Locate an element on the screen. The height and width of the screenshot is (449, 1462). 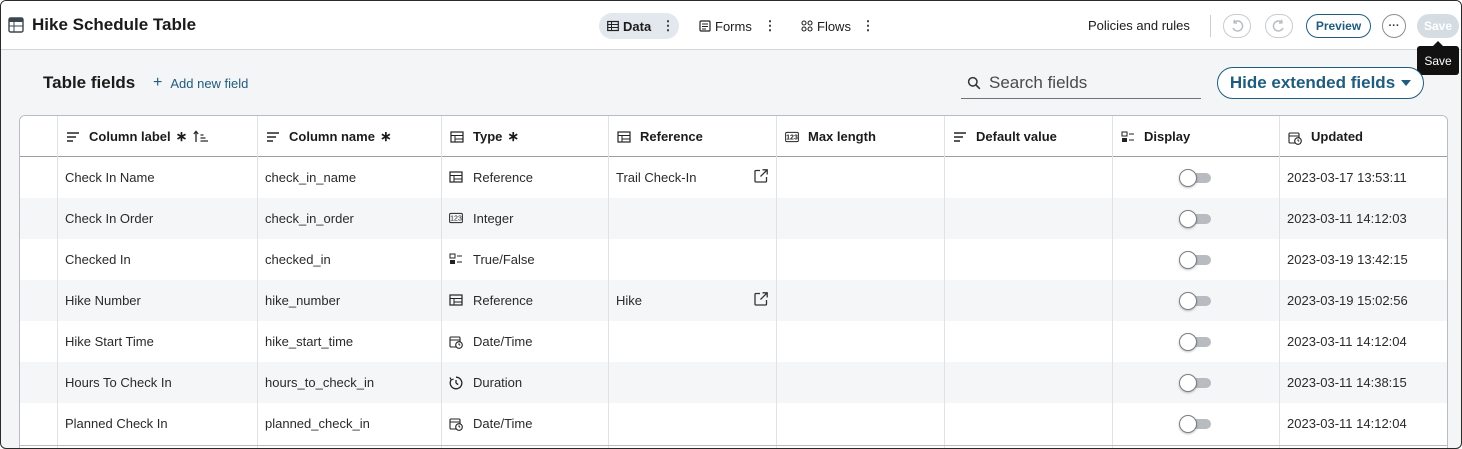
cell-updated: 2023-03-19 15:02:56 is located at coordinates (1347, 300).